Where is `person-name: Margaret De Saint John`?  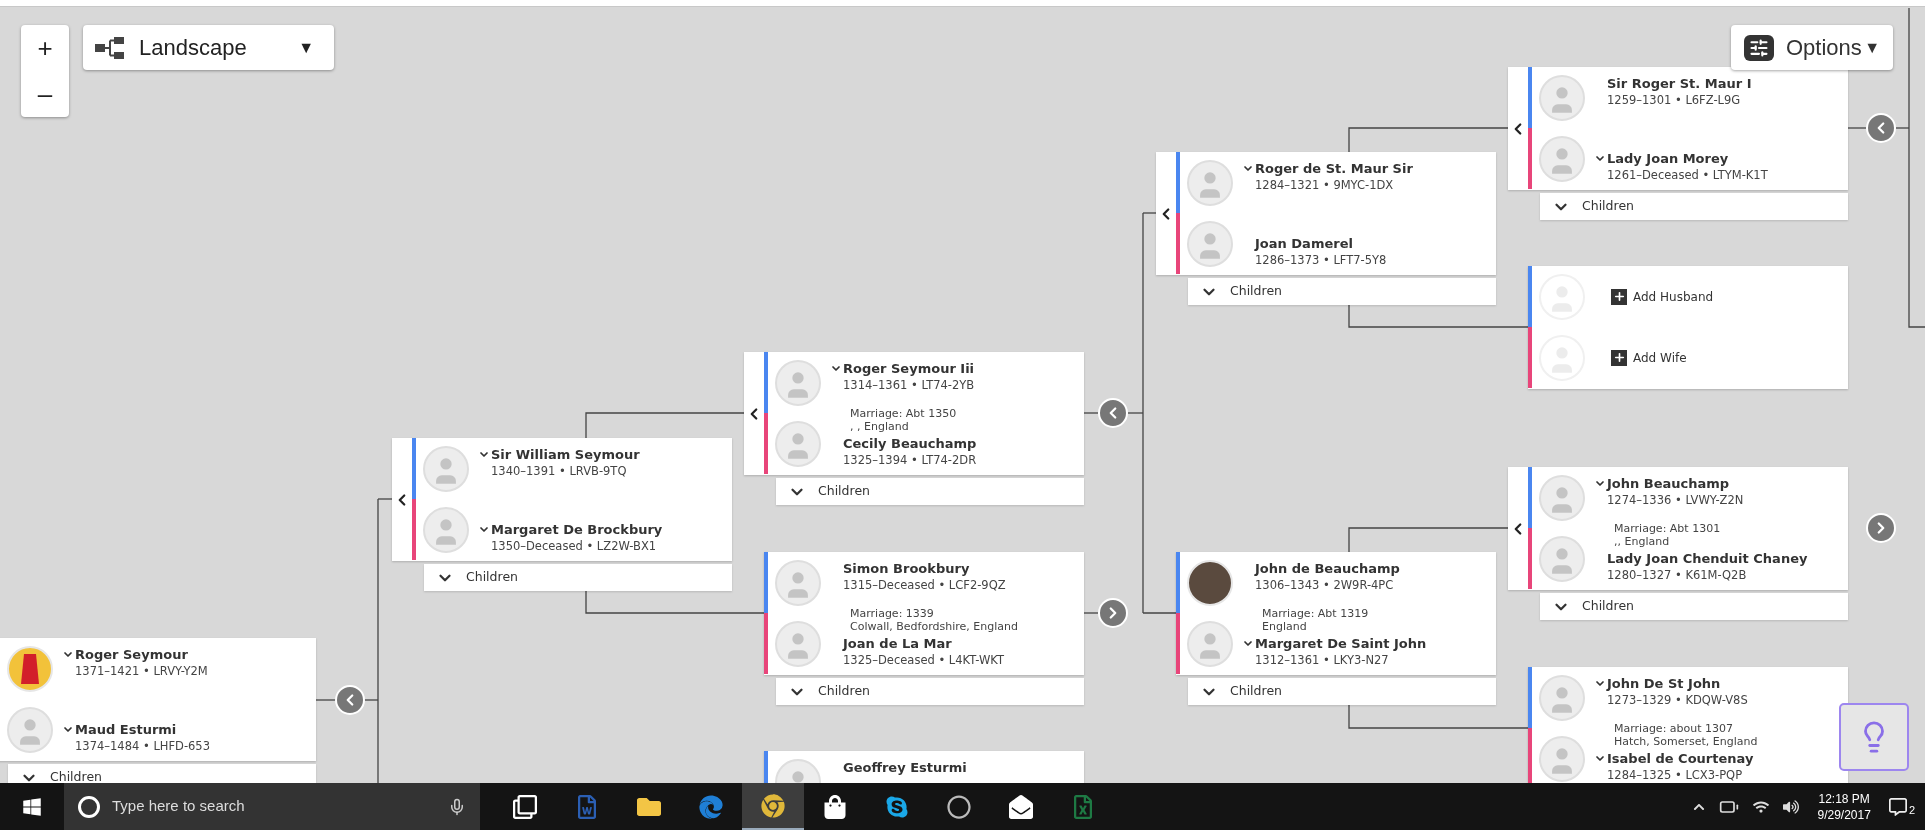
person-name: Margaret De Saint John is located at coordinates (1341, 643).